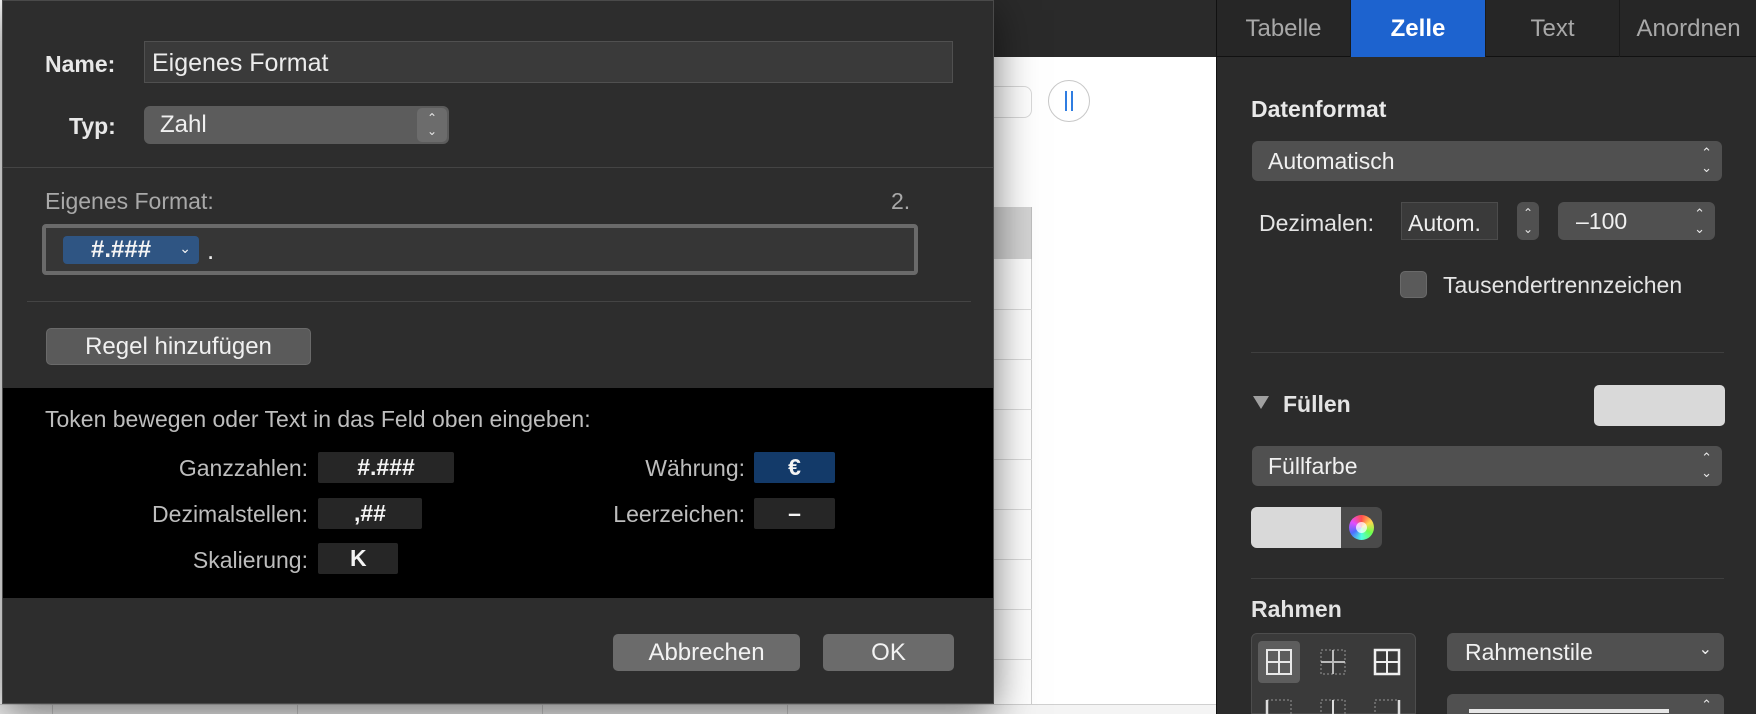 The image size is (1756, 714). What do you see at coordinates (230, 514) in the screenshot?
I see `decimals-label: Dezimalstellen:` at bounding box center [230, 514].